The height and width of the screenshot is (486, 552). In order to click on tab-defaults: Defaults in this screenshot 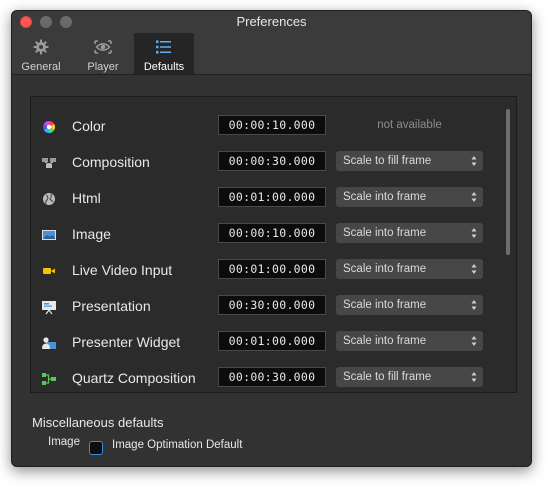, I will do `click(164, 53)`.